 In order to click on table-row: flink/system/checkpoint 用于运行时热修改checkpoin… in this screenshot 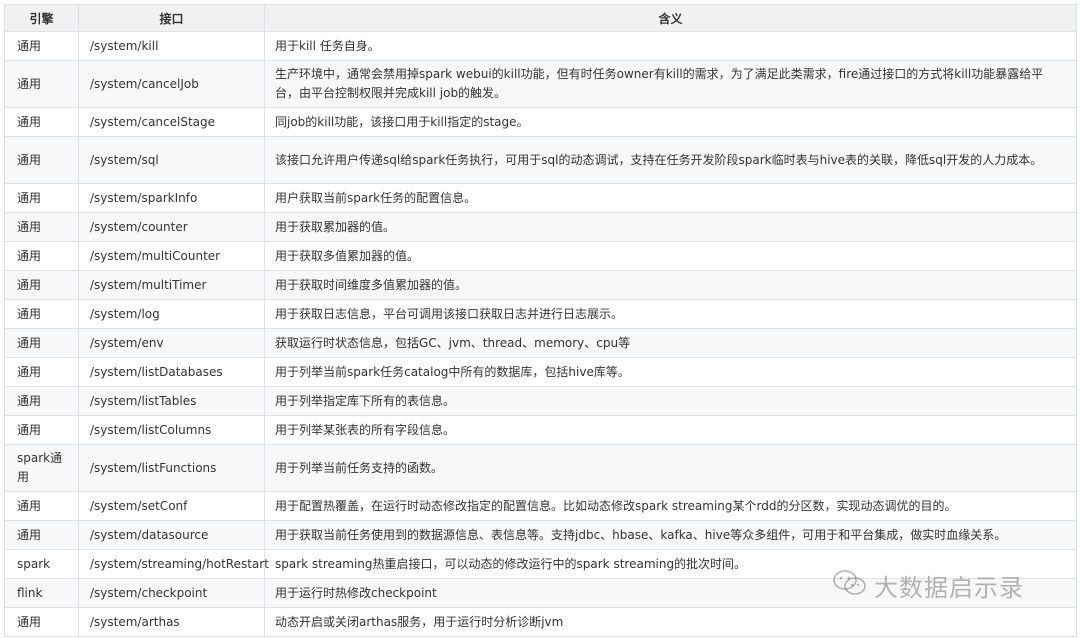, I will do `click(540, 593)`.